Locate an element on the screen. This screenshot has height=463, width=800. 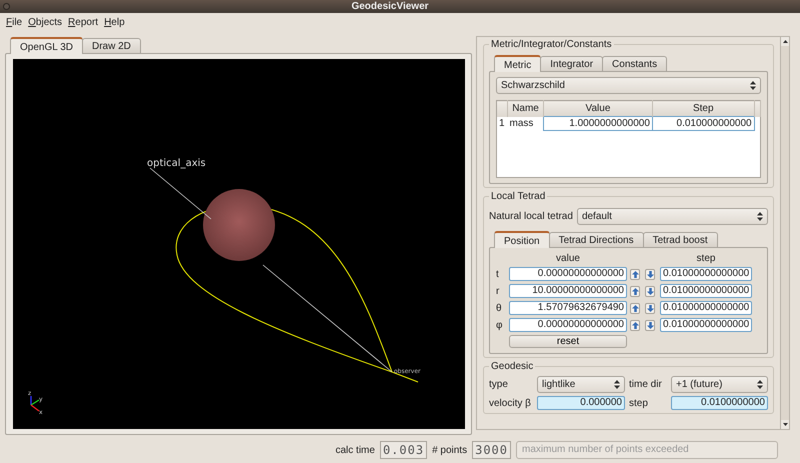
coordinate-label: t is located at coordinates (498, 274).